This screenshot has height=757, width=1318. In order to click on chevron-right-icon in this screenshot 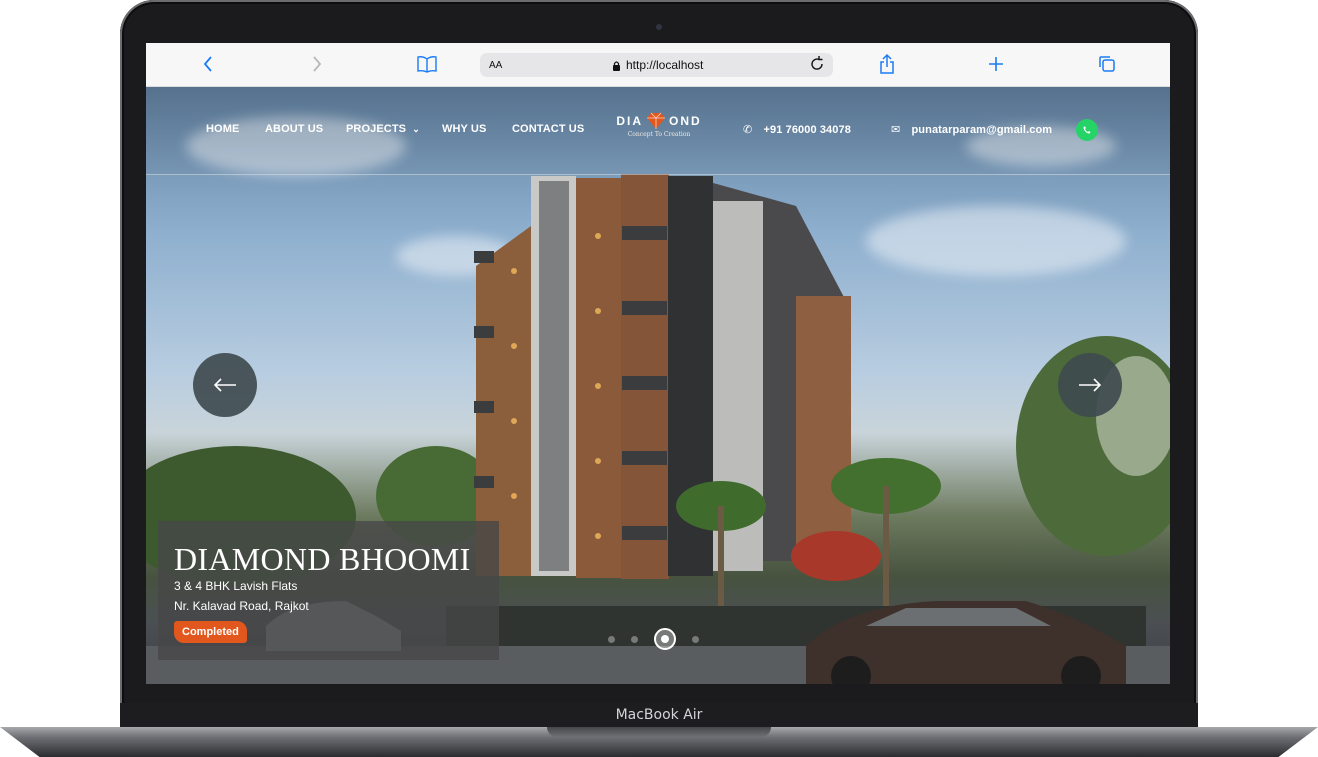, I will do `click(317, 64)`.